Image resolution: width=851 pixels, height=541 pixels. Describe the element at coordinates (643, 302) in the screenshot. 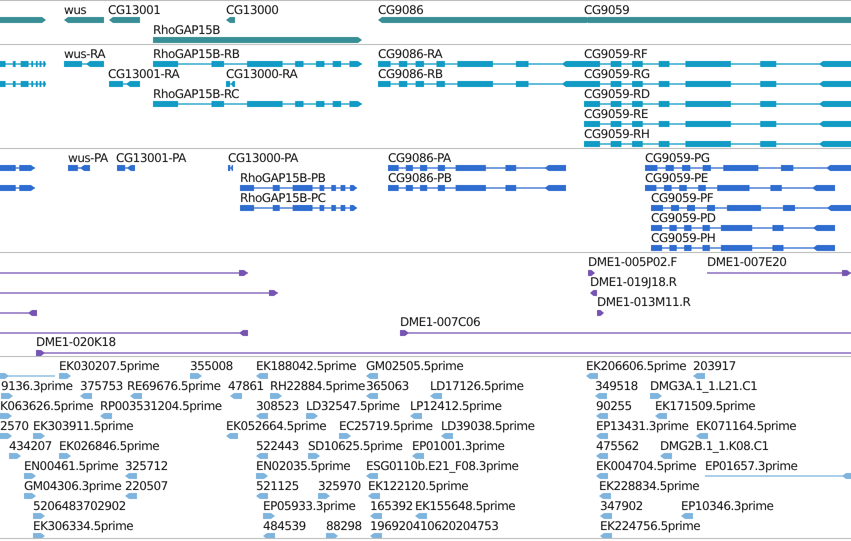

I see `clone-label: DME1-013M11.R` at that location.